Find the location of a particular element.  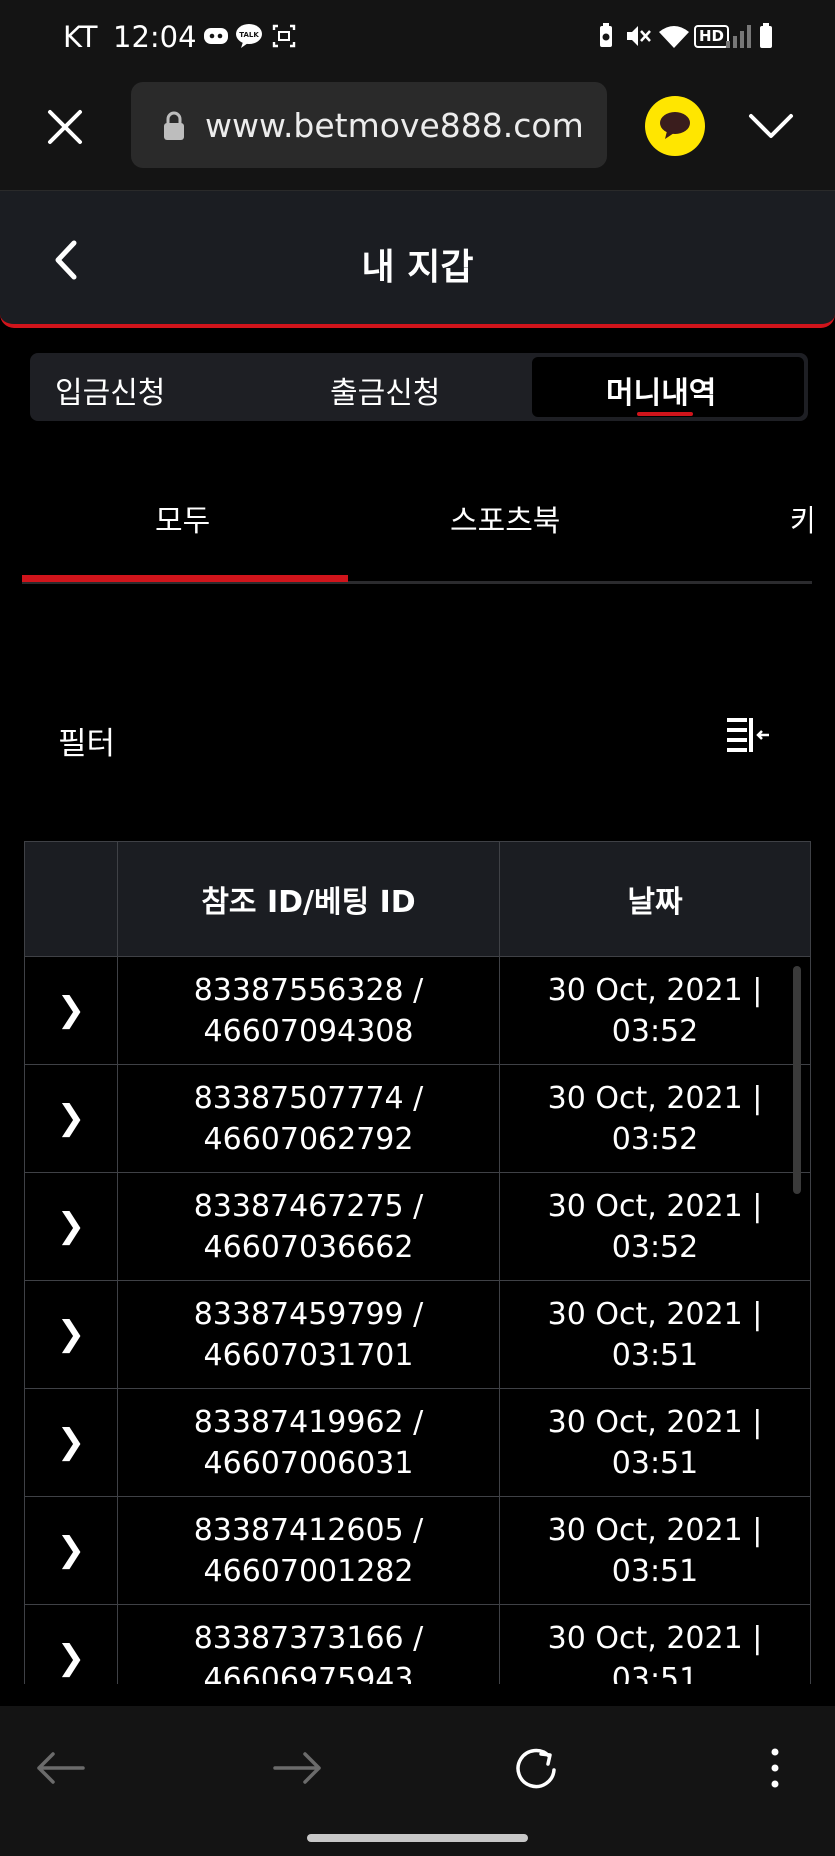

active-tab-underline is located at coordinates (665, 414).